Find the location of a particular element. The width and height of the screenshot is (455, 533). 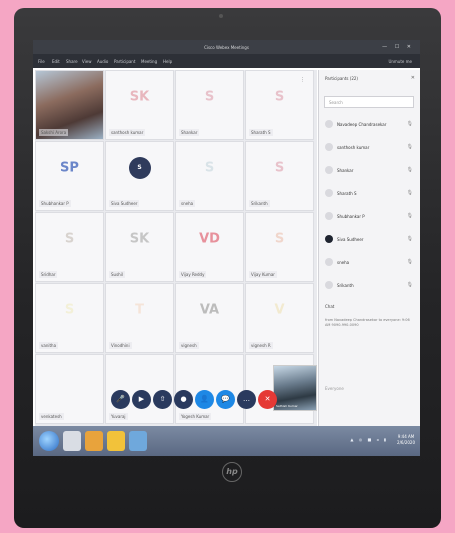

video-tile: VA vignesh is located at coordinates (209, 318).